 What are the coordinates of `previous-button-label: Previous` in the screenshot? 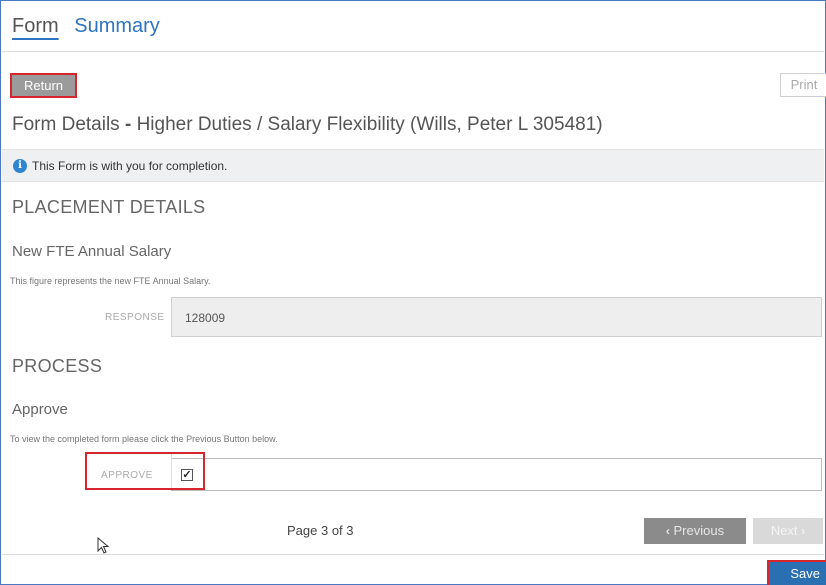 It's located at (699, 530).